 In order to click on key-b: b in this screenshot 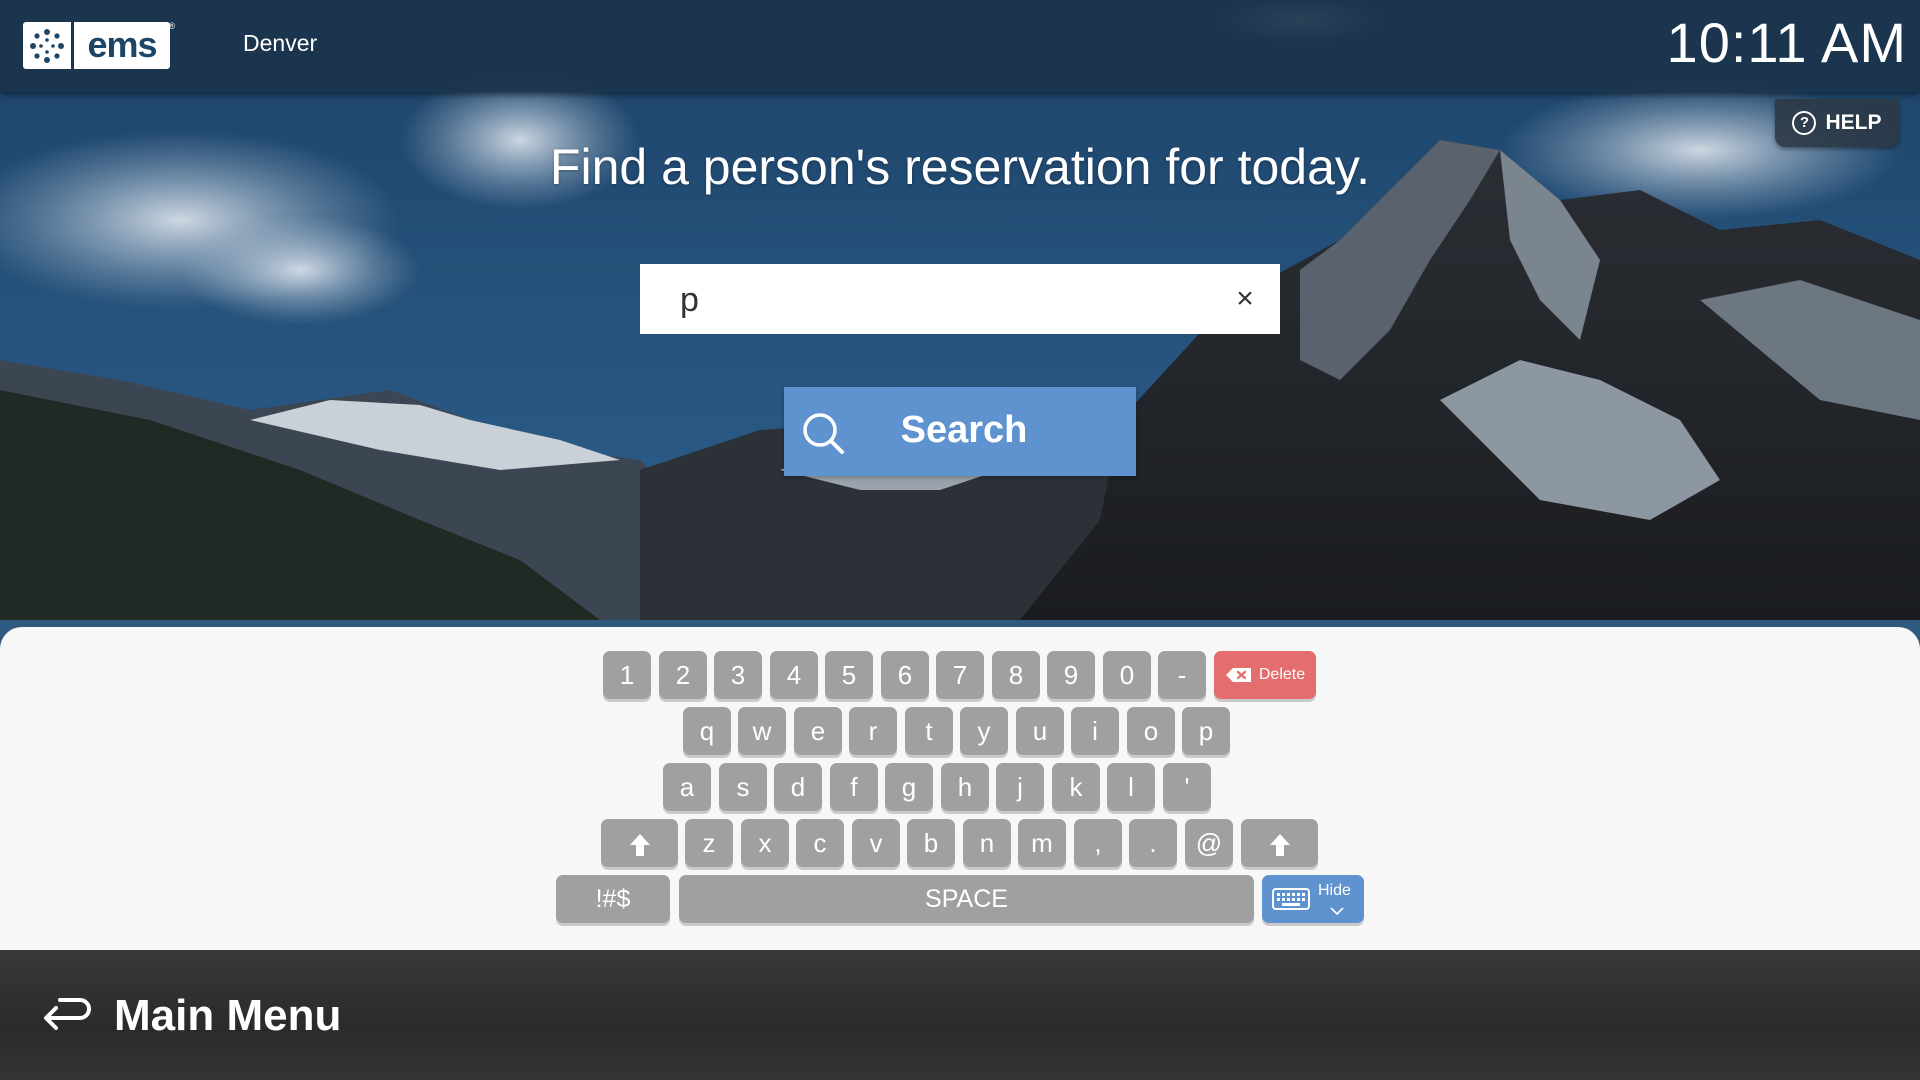, I will do `click(931, 843)`.